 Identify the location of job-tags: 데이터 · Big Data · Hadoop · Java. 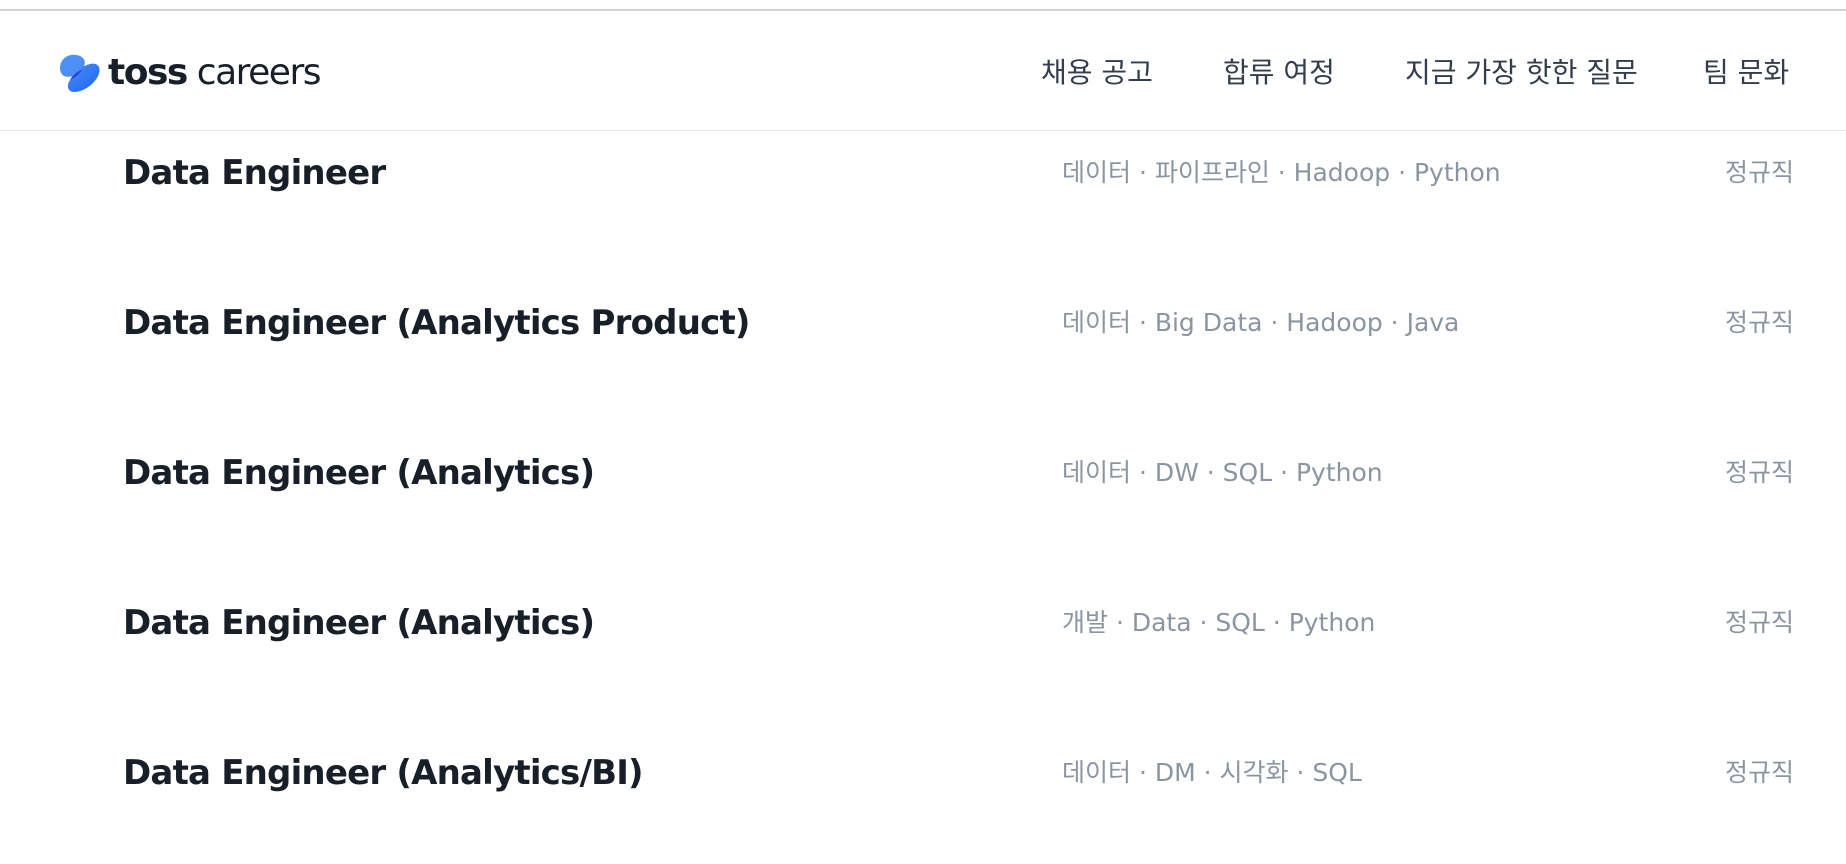
(1261, 322).